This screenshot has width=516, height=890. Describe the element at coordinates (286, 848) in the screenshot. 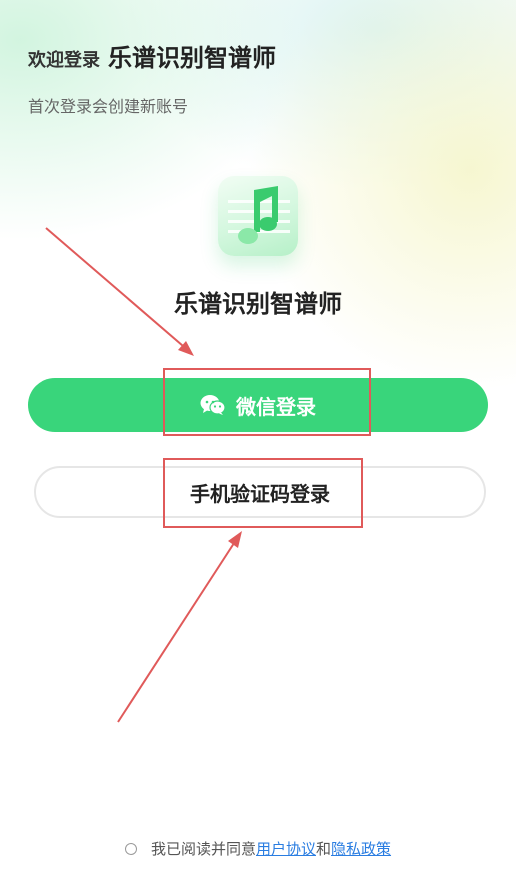

I see `user-agreement-link: 用户协议` at that location.